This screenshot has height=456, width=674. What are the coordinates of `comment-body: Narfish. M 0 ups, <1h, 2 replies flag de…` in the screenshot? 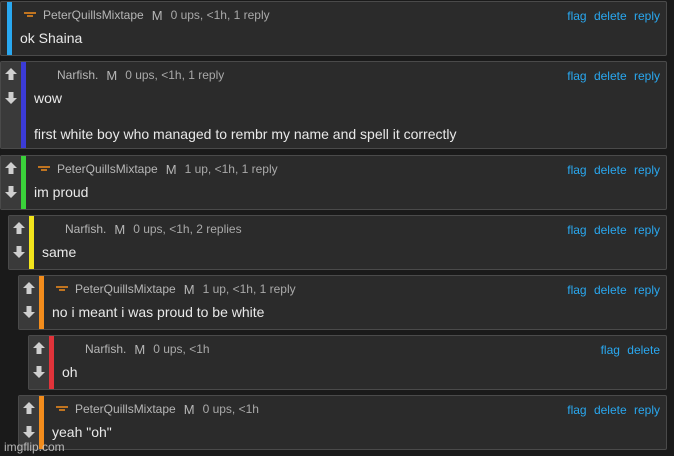 It's located at (350, 242).